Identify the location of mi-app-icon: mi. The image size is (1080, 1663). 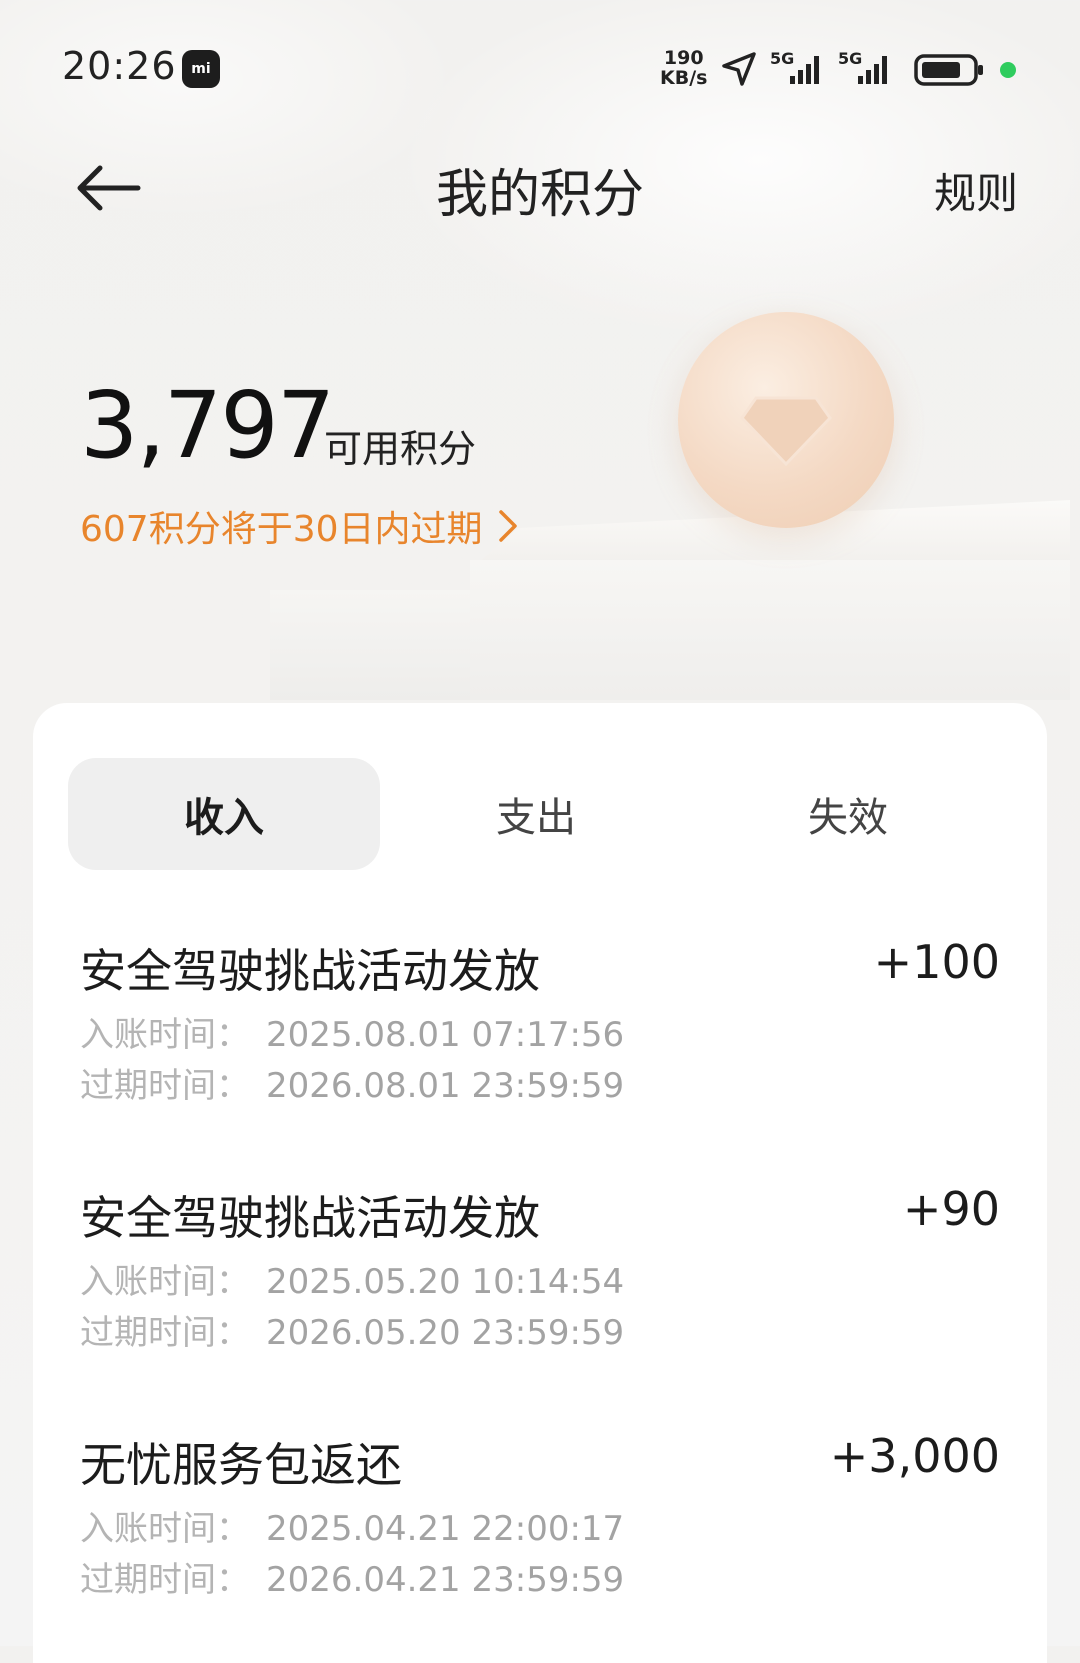
(201, 69).